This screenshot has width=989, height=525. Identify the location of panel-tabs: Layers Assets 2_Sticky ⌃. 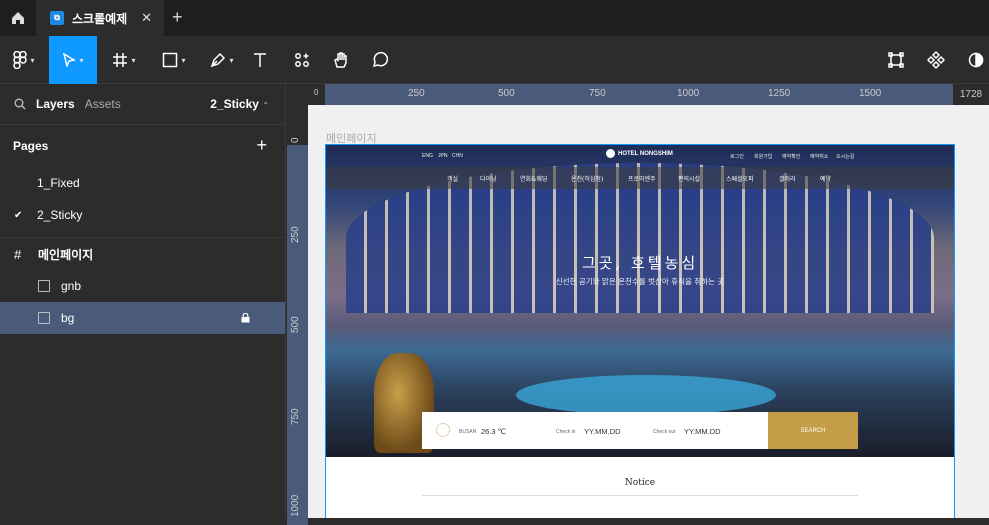
(142, 104).